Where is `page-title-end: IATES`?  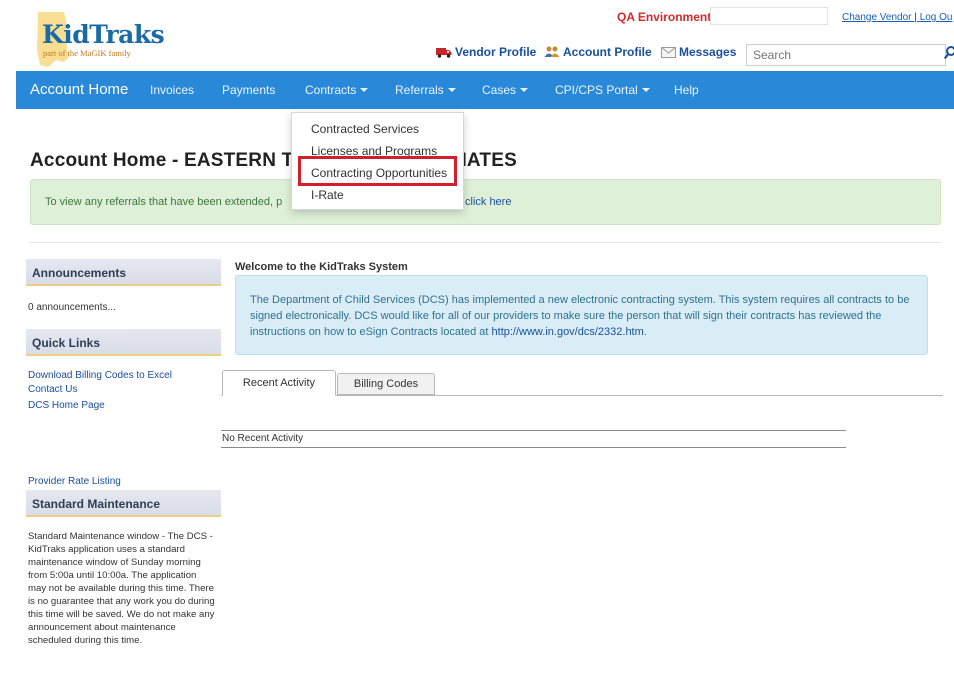 page-title-end: IATES is located at coordinates (489, 160).